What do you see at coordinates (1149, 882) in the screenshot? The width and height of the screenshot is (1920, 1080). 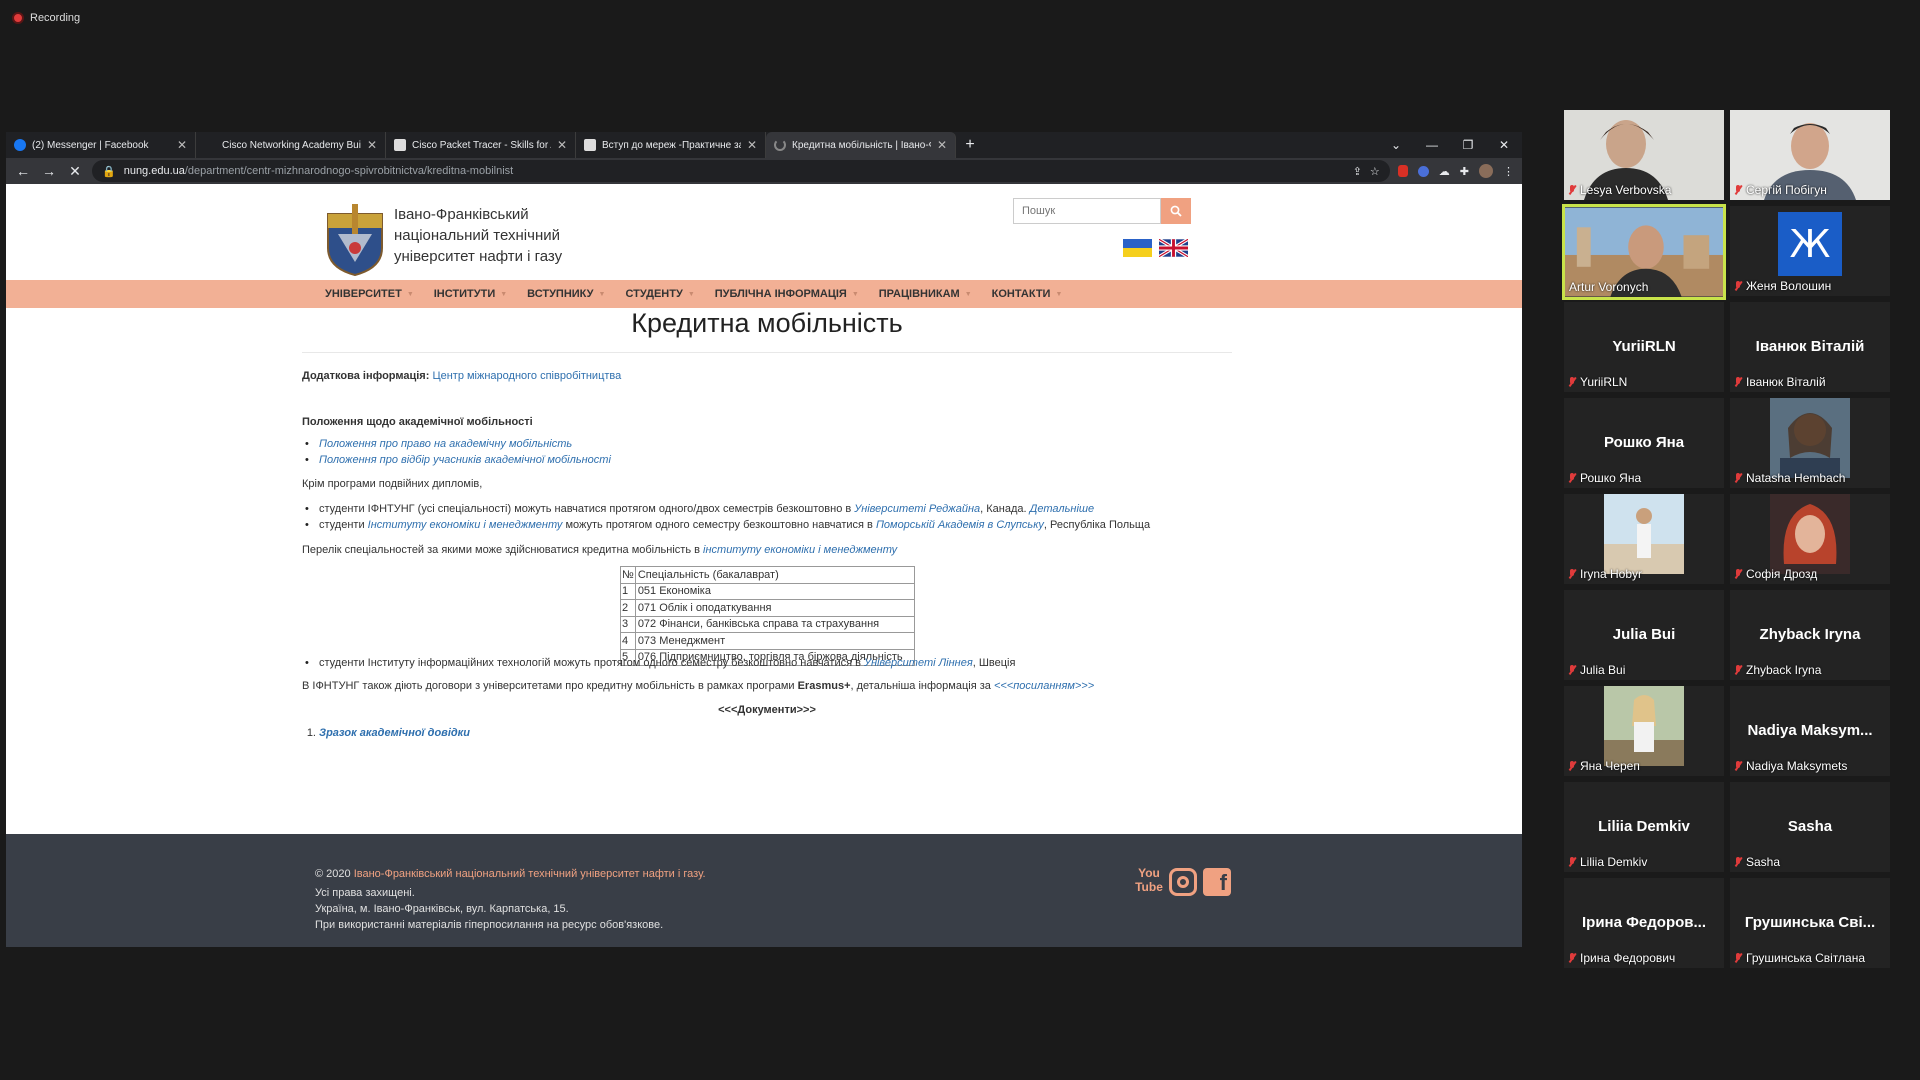 I see `youtube-icon: You Tube` at bounding box center [1149, 882].